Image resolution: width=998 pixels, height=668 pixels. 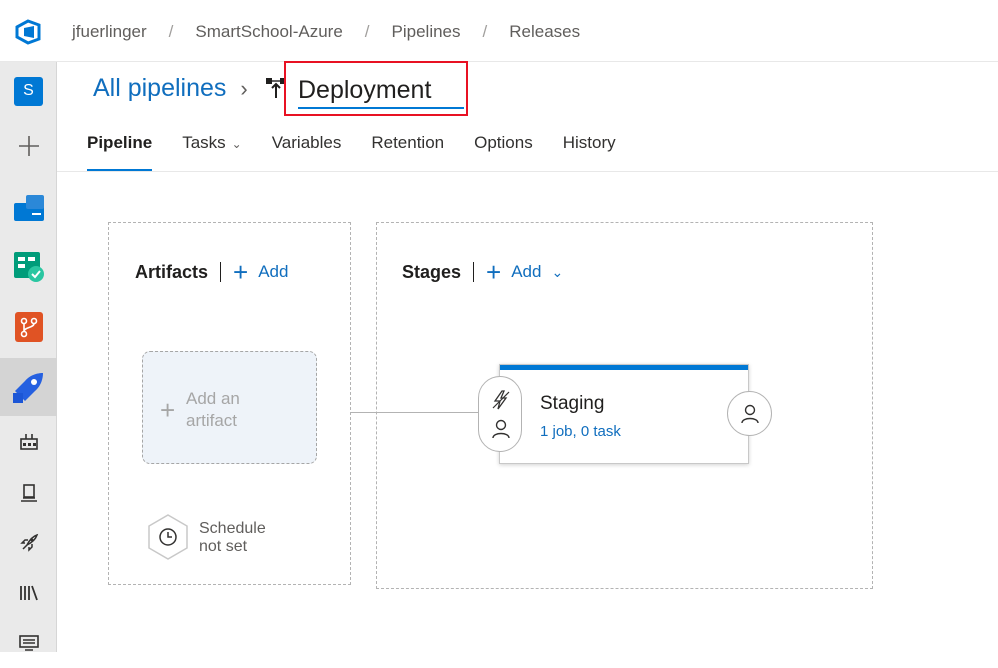 What do you see at coordinates (212, 420) in the screenshot?
I see `add-artifact-line2: artifact` at bounding box center [212, 420].